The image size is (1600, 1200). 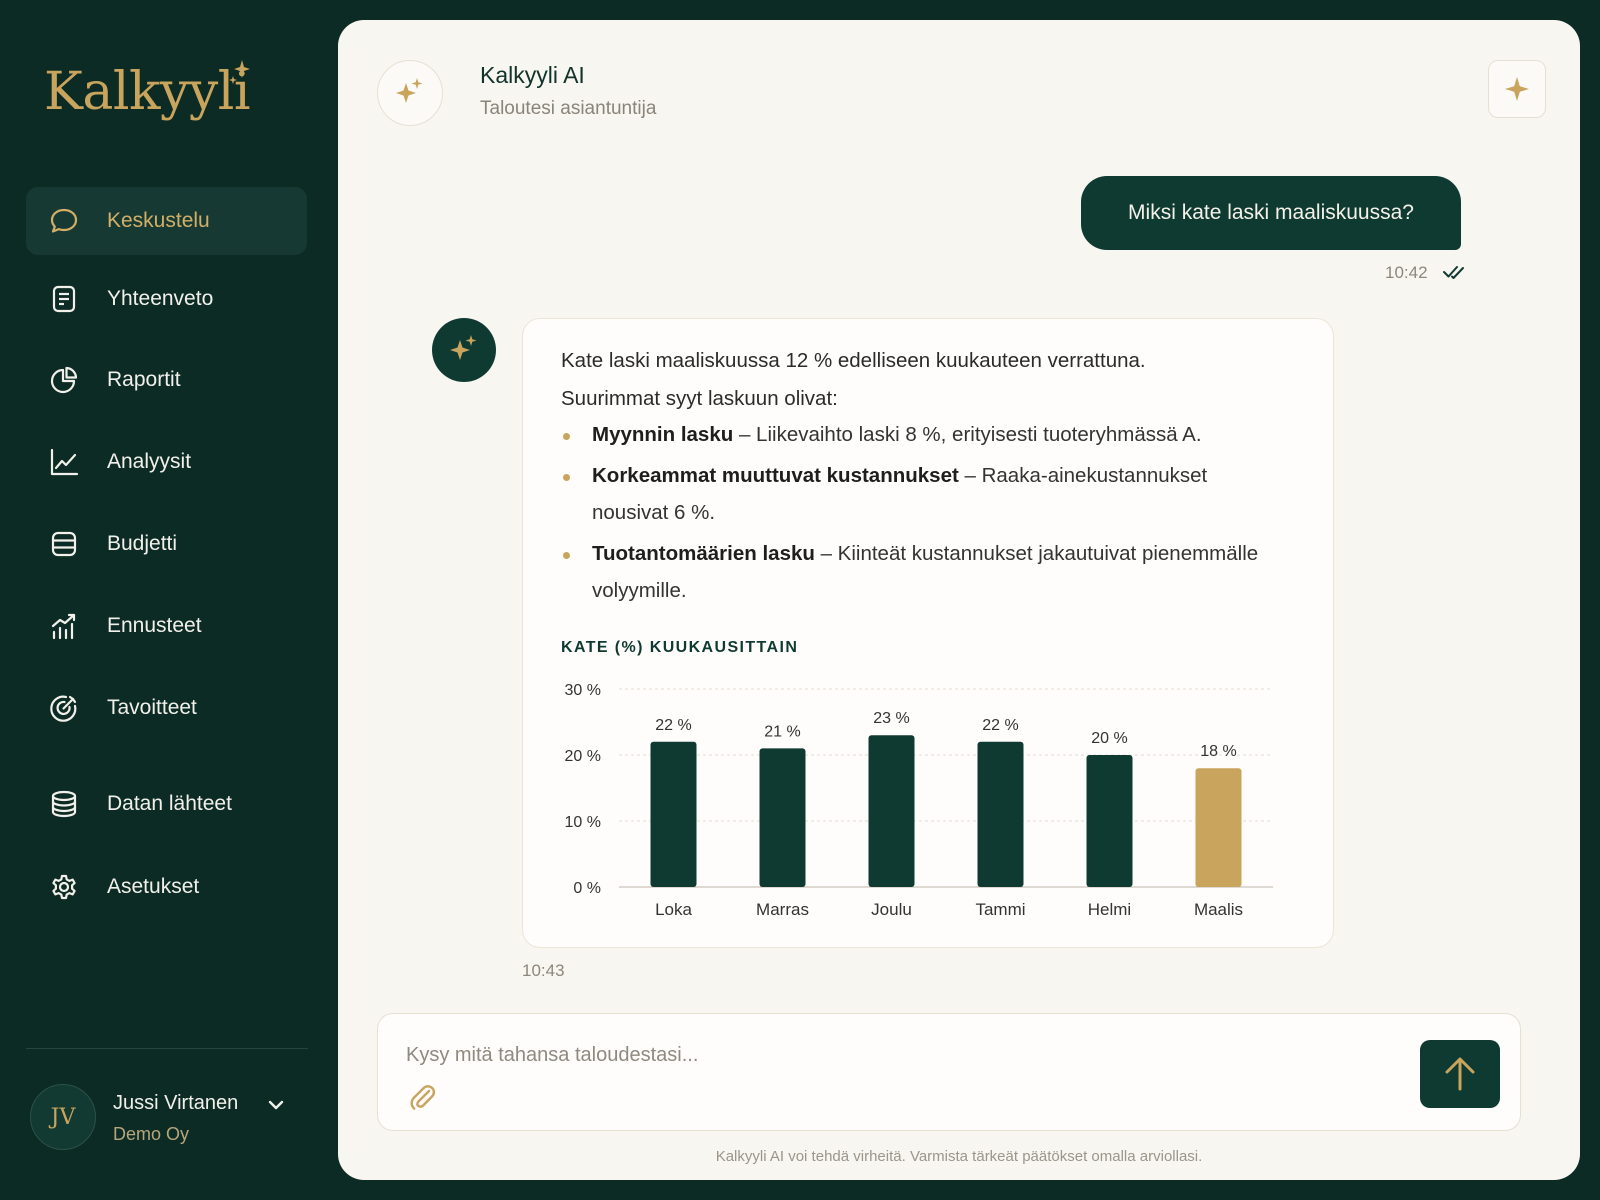 What do you see at coordinates (1000, 814) in the screenshot?
I see `bar-tammi` at bounding box center [1000, 814].